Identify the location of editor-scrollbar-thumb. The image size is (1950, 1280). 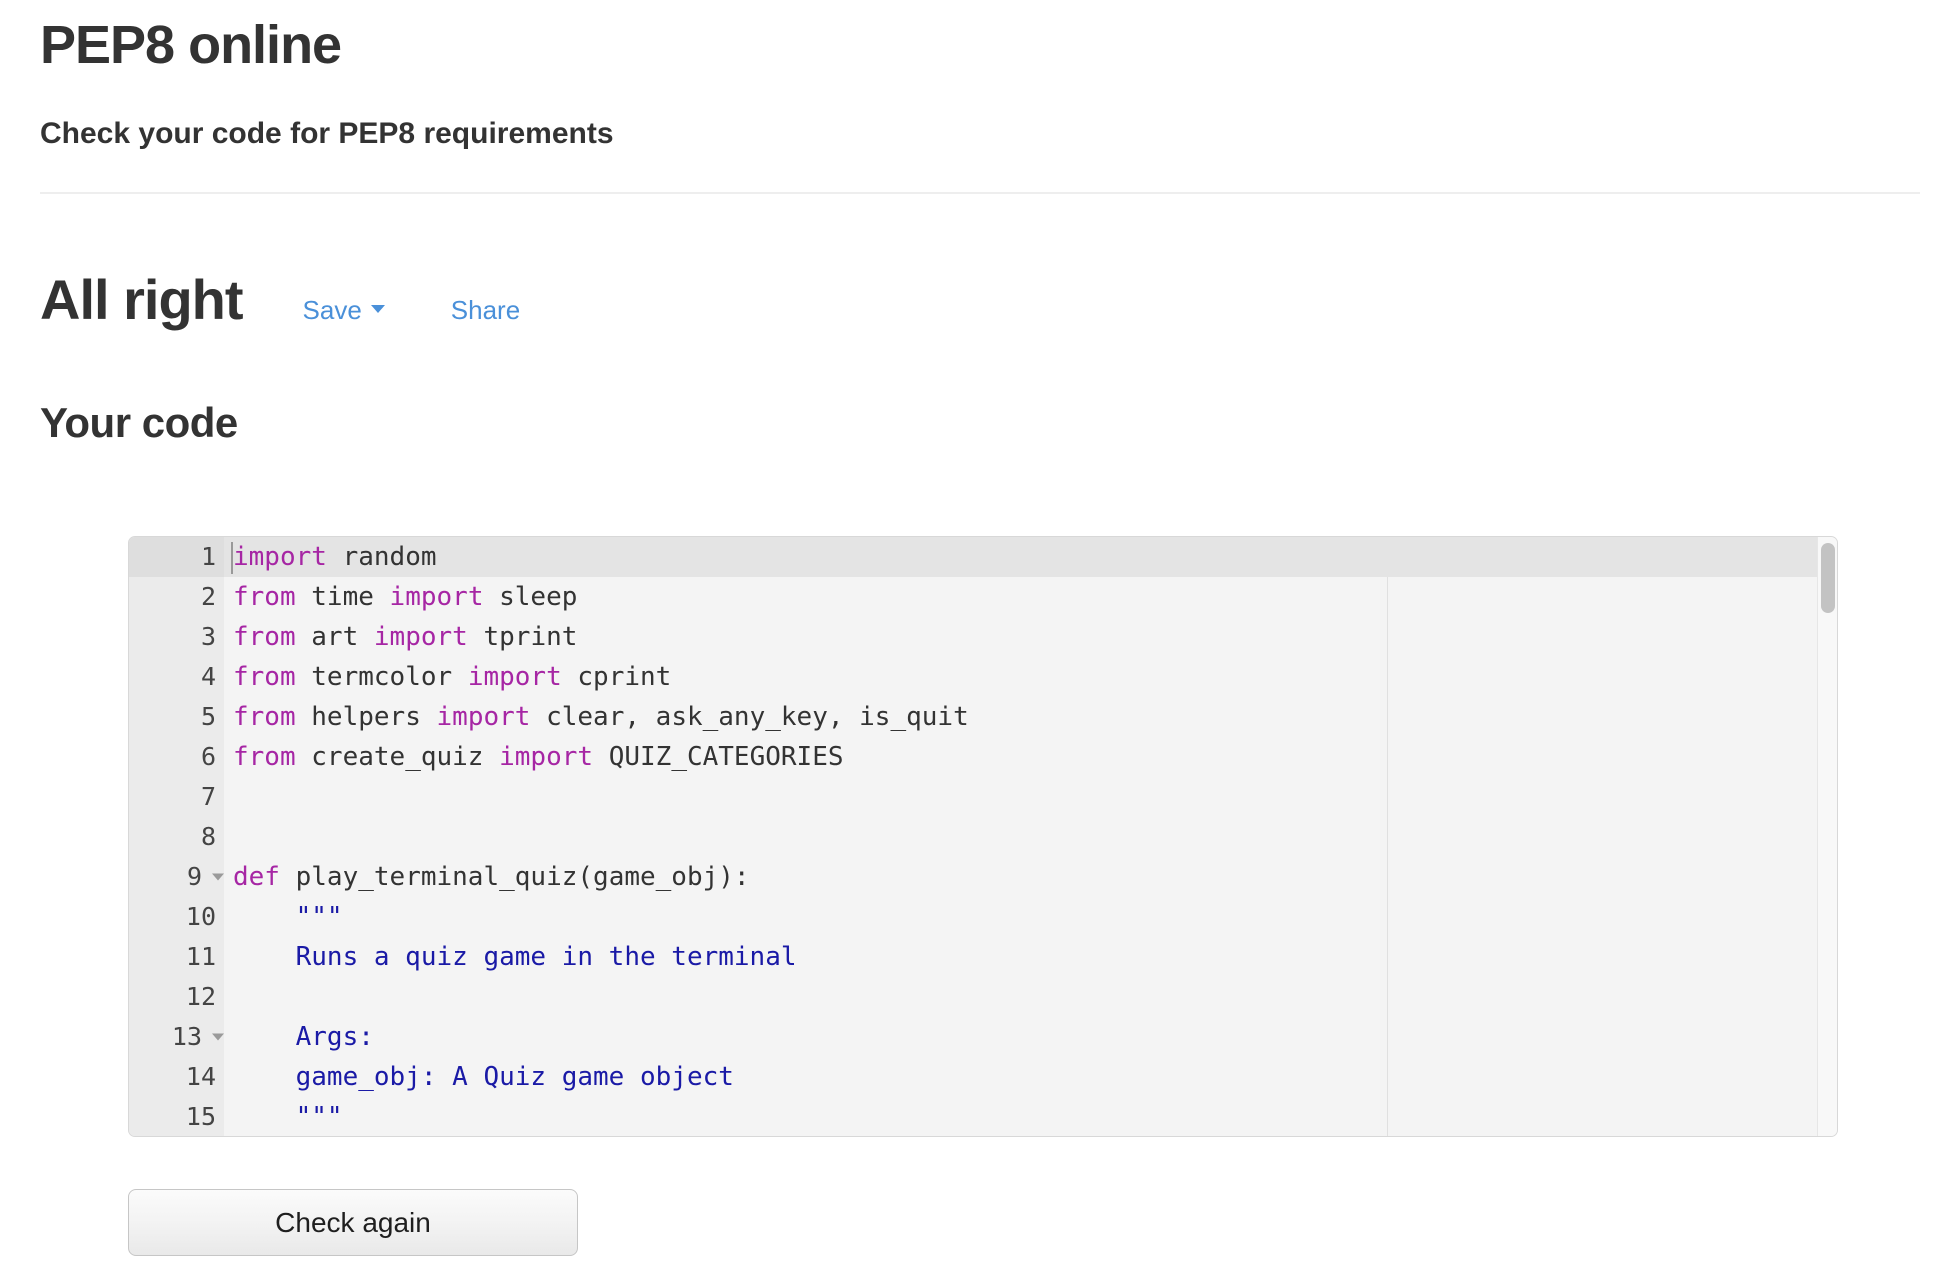
(1828, 578).